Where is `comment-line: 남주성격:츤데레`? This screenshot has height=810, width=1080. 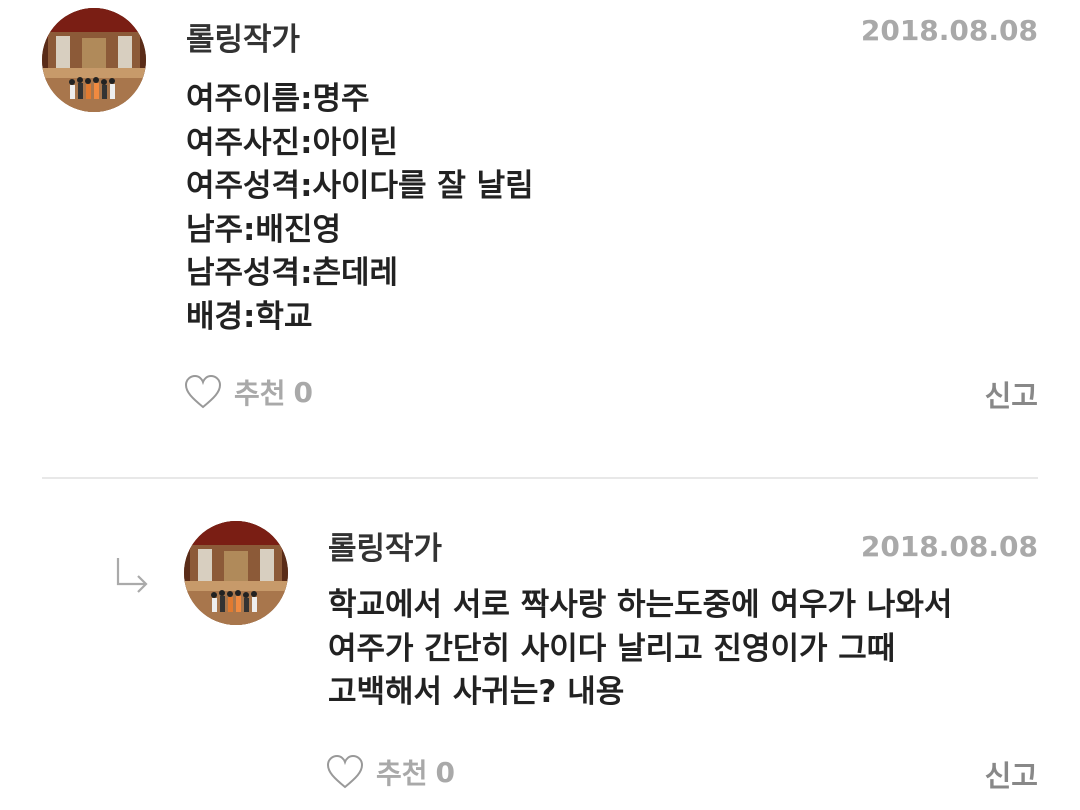
comment-line: 남주성격:츤데레 is located at coordinates (292, 273).